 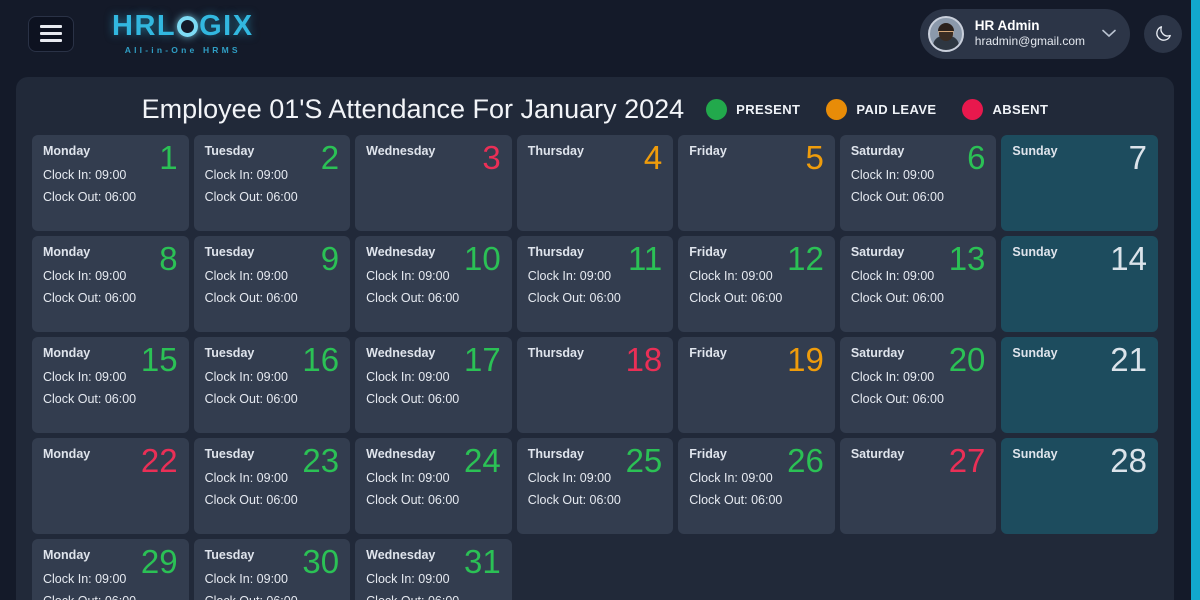 I want to click on legend-item: PRESENT, so click(x=753, y=109).